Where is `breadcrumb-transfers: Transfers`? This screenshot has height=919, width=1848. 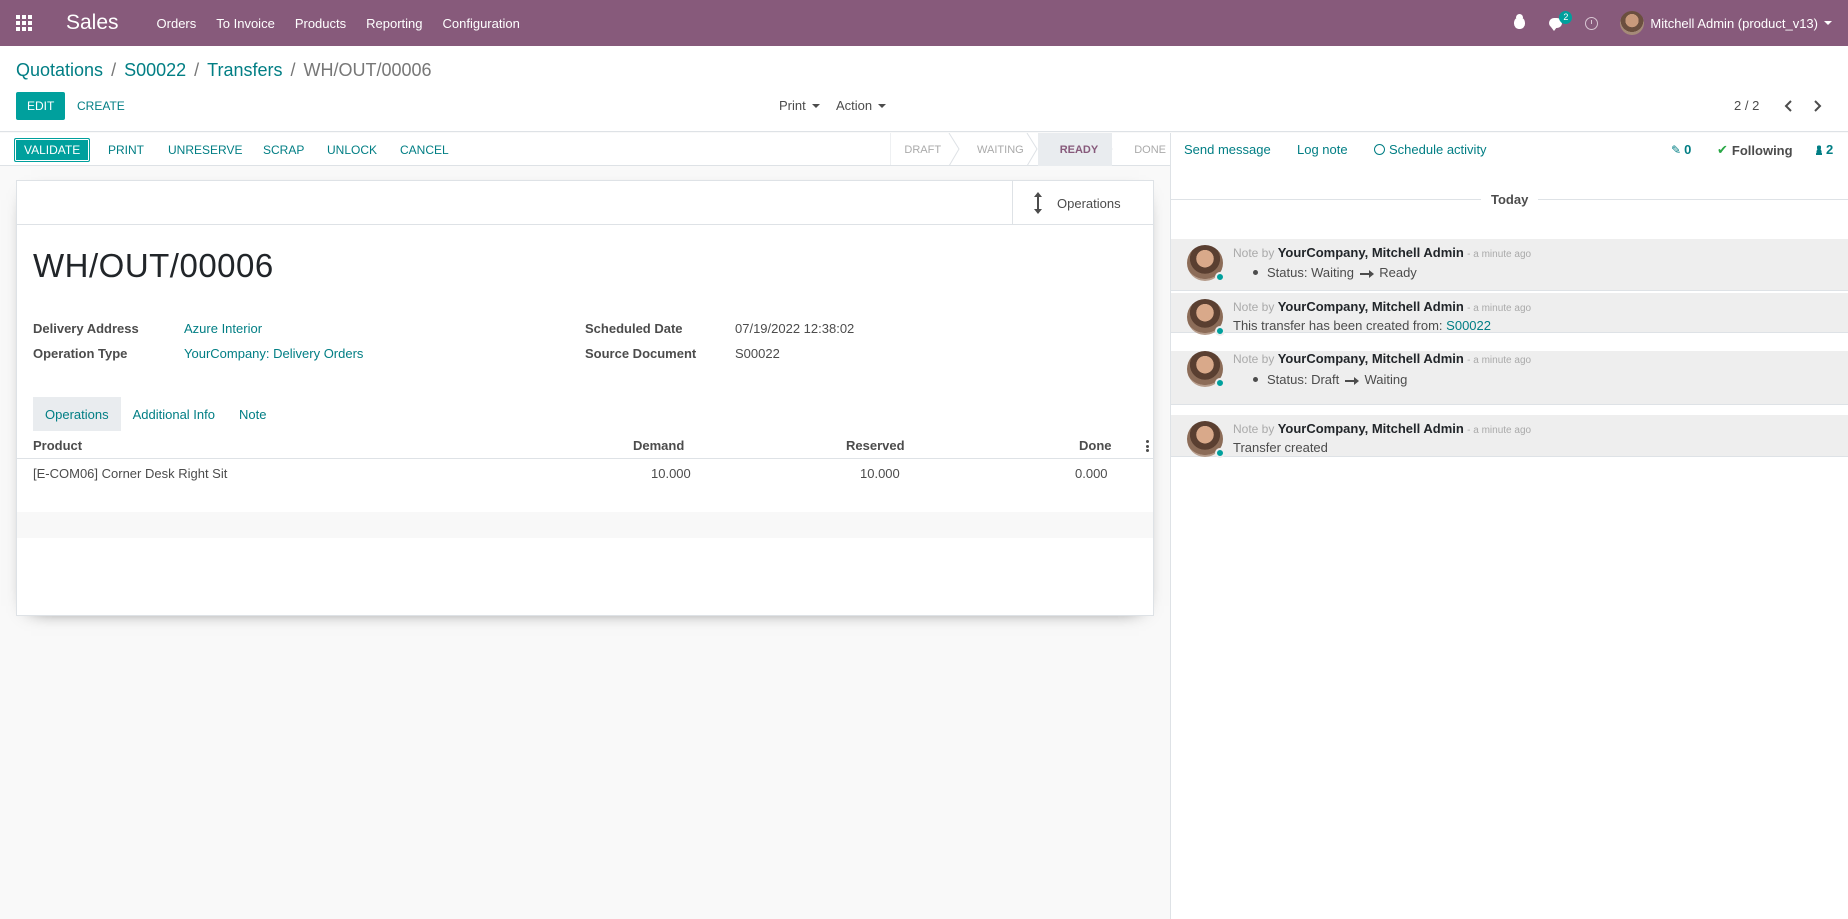
breadcrumb-transfers: Transfers is located at coordinates (244, 70).